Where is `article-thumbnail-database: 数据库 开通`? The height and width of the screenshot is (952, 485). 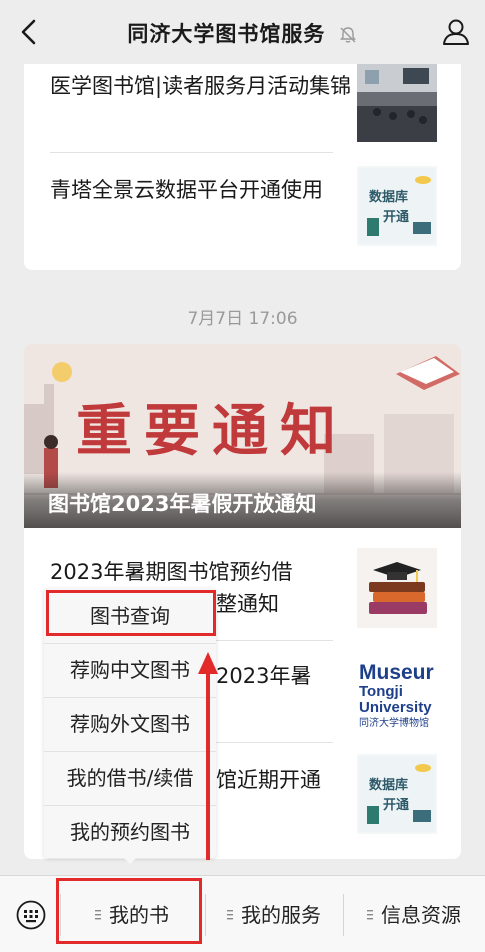
article-thumbnail-database: 数据库 开通 is located at coordinates (397, 206).